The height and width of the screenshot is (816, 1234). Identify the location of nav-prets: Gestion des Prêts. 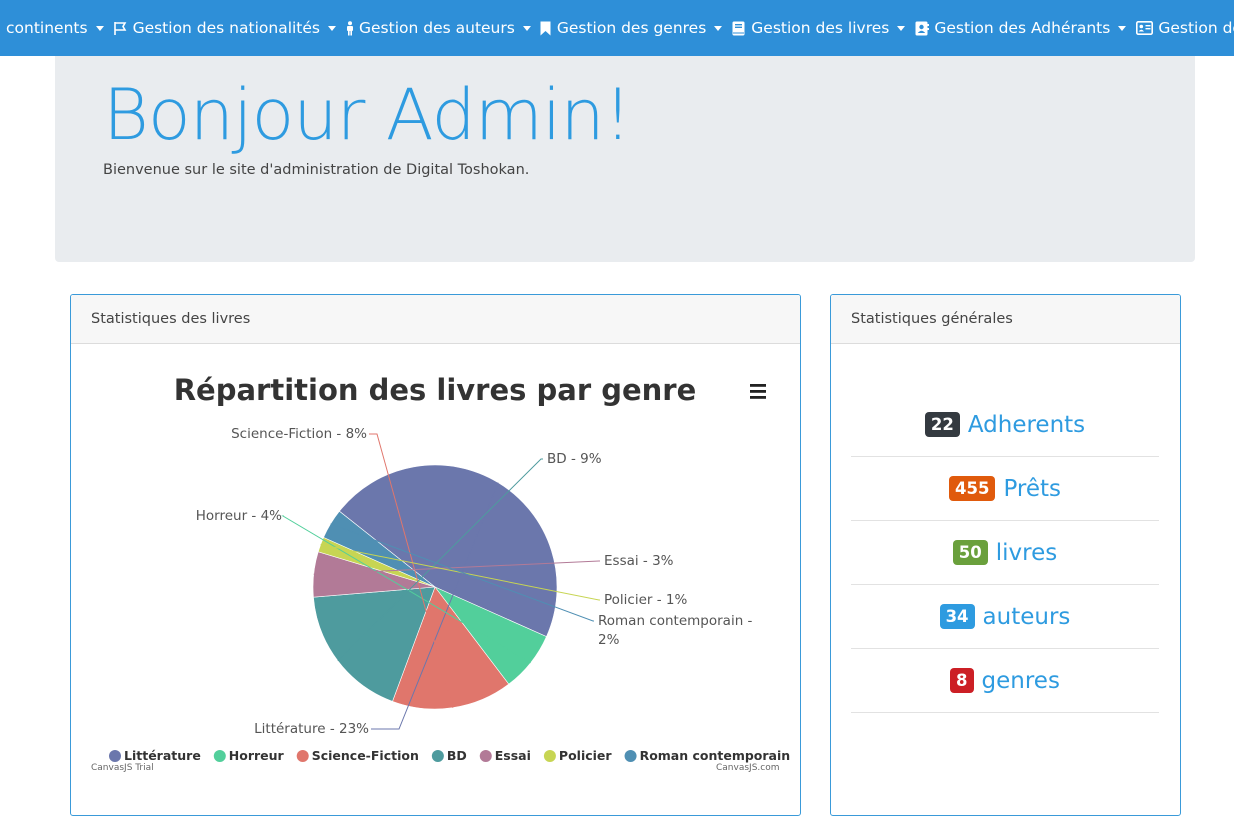
(1184, 28).